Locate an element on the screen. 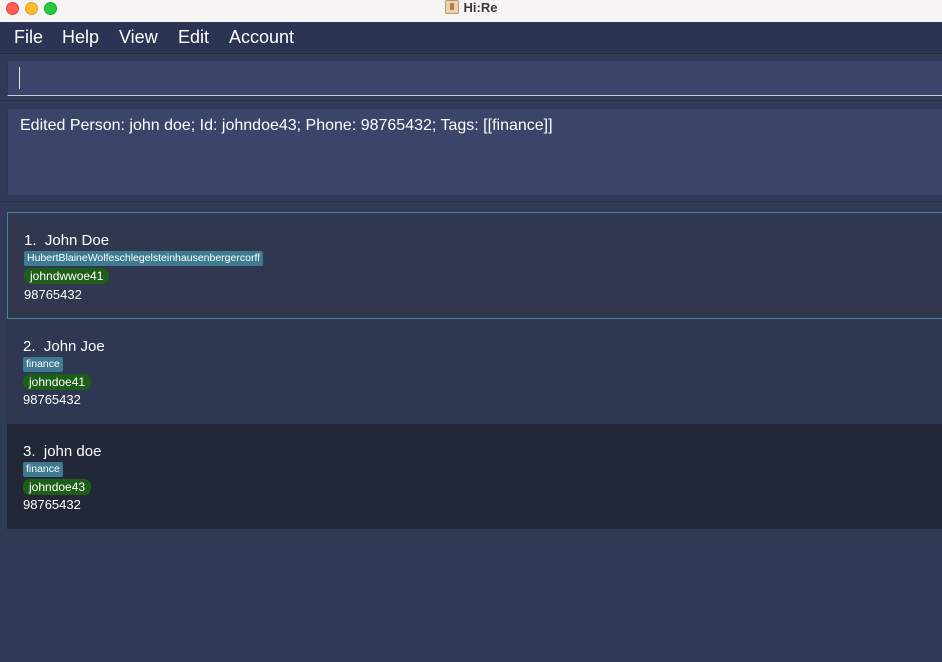  person-name: 3. john doe is located at coordinates (62, 451).